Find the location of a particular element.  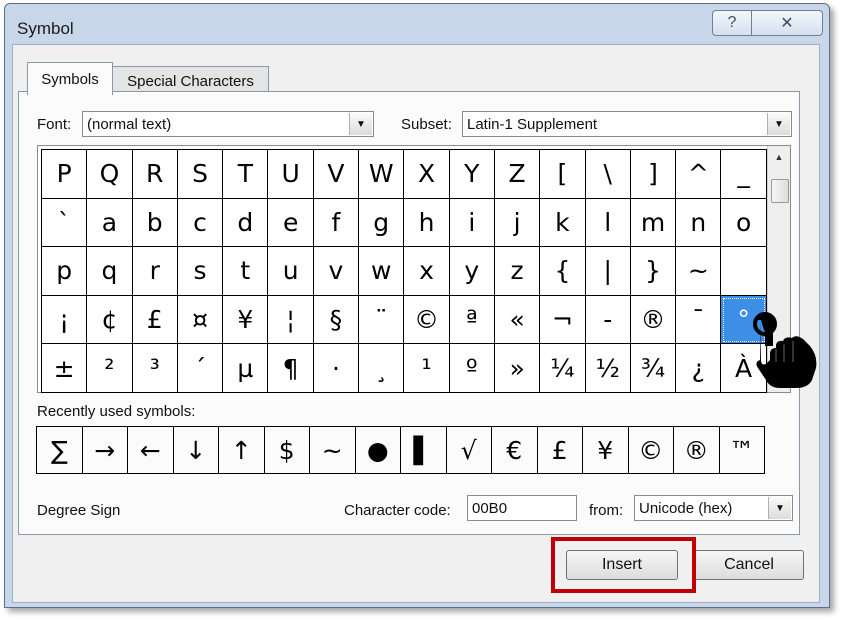

symbol-cell: w is located at coordinates (382, 271).